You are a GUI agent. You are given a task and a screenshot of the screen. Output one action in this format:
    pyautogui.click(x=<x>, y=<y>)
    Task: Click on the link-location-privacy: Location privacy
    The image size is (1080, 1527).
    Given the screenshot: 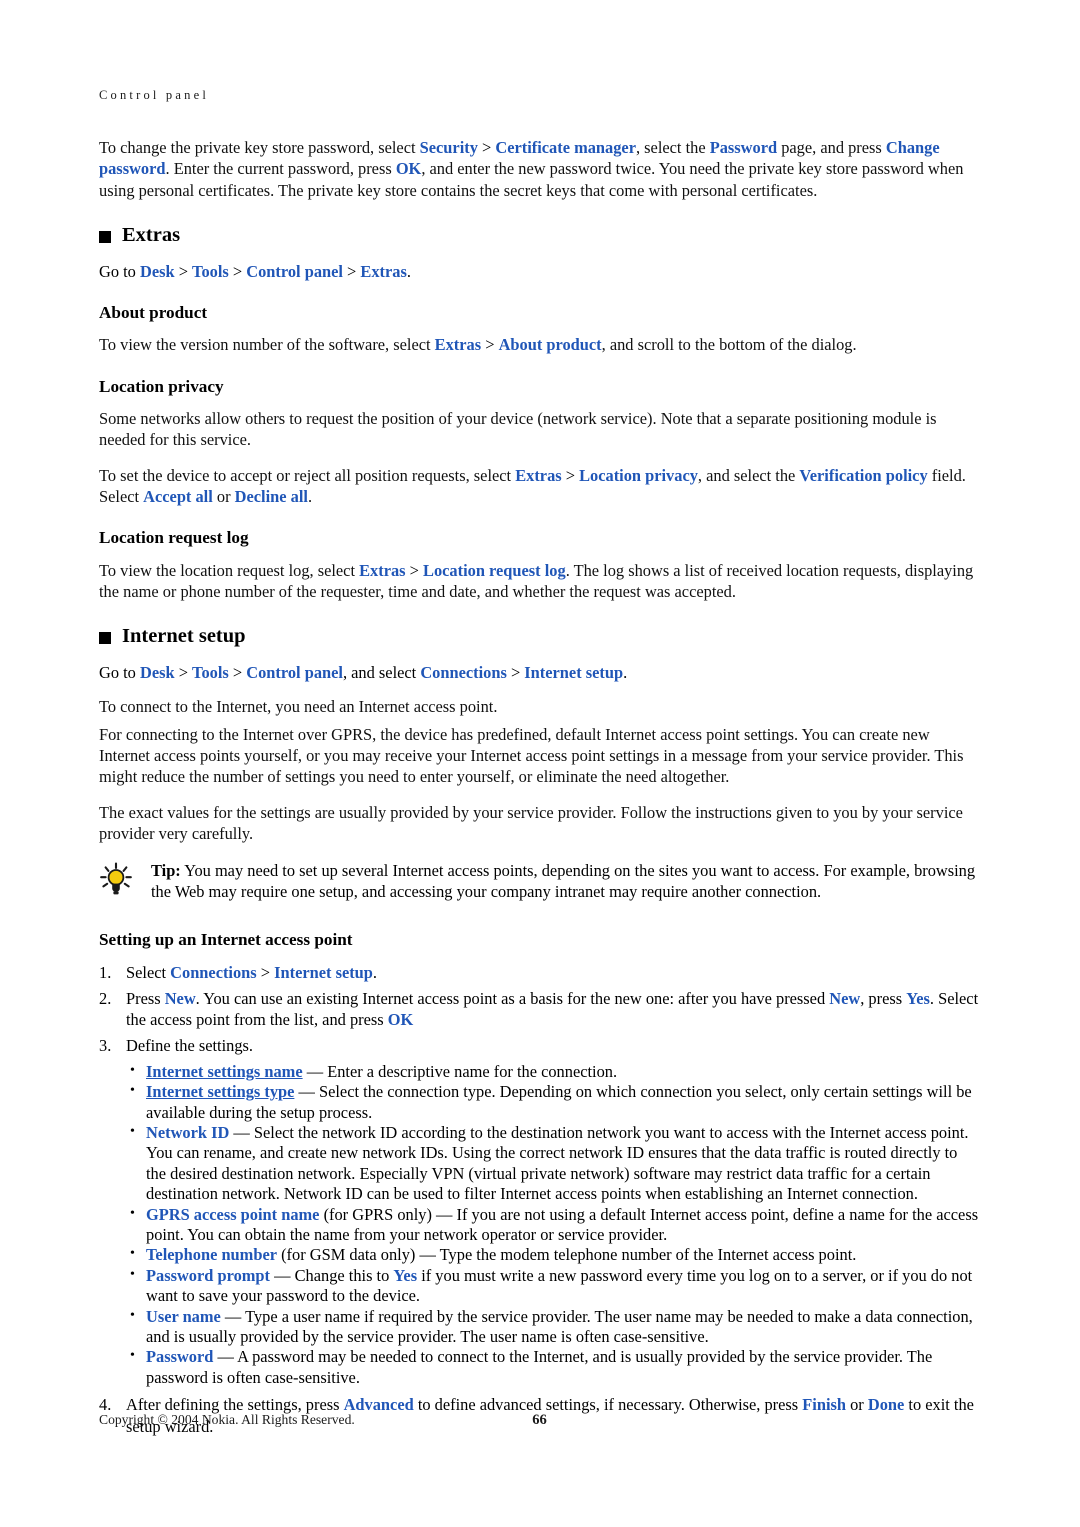 What is the action you would take?
    pyautogui.click(x=638, y=475)
    